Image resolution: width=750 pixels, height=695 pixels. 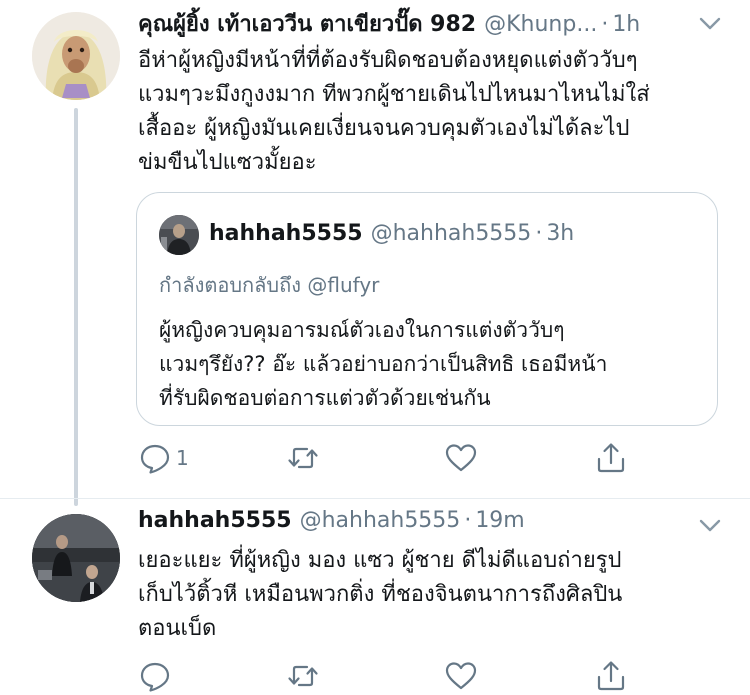 What do you see at coordinates (76, 307) in the screenshot?
I see `thread-connector-line` at bounding box center [76, 307].